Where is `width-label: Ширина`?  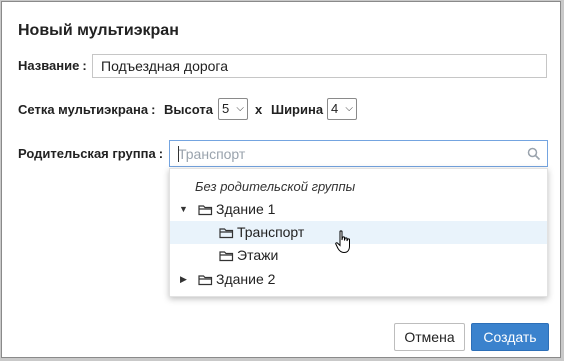 width-label: Ширина is located at coordinates (297, 109).